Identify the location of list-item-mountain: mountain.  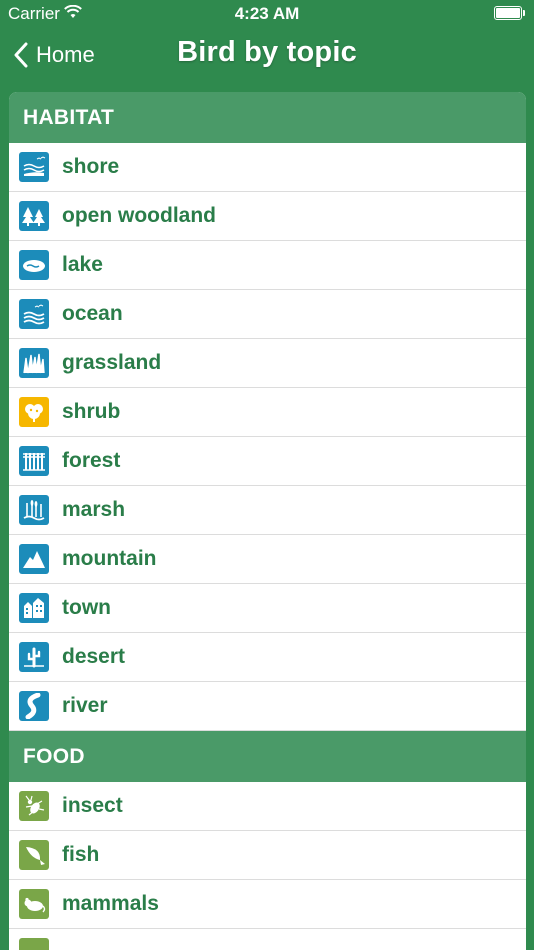
(267, 559).